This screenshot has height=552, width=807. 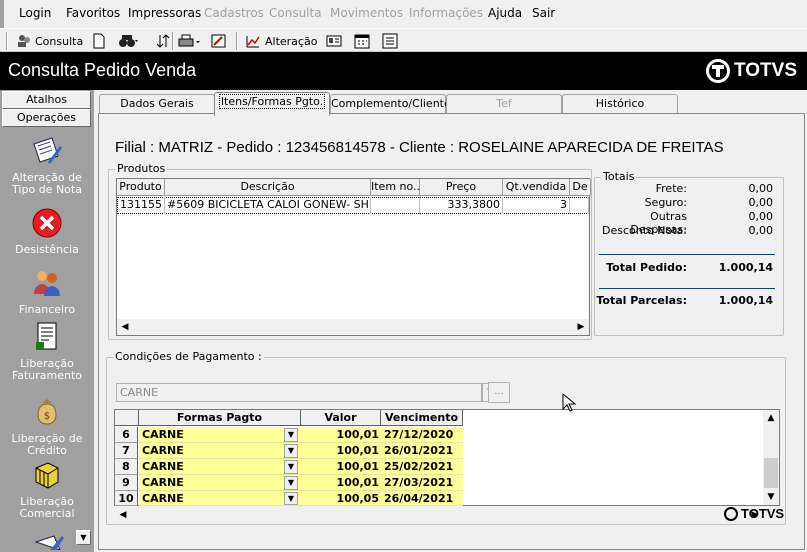 I want to click on col-formas-pagto: Formas Pagto, so click(x=220, y=418).